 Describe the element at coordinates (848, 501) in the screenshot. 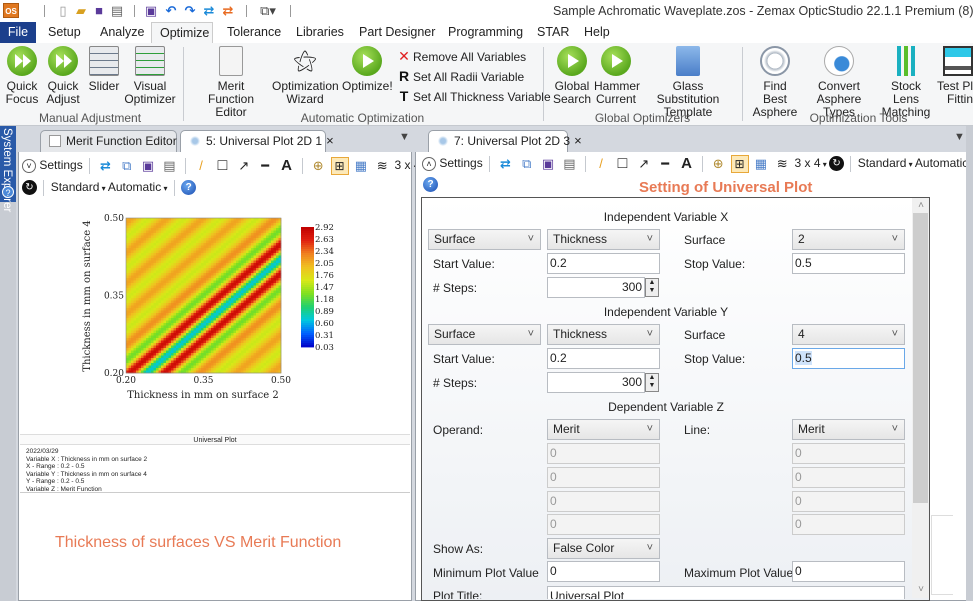

I see `line-param-3: 0` at that location.